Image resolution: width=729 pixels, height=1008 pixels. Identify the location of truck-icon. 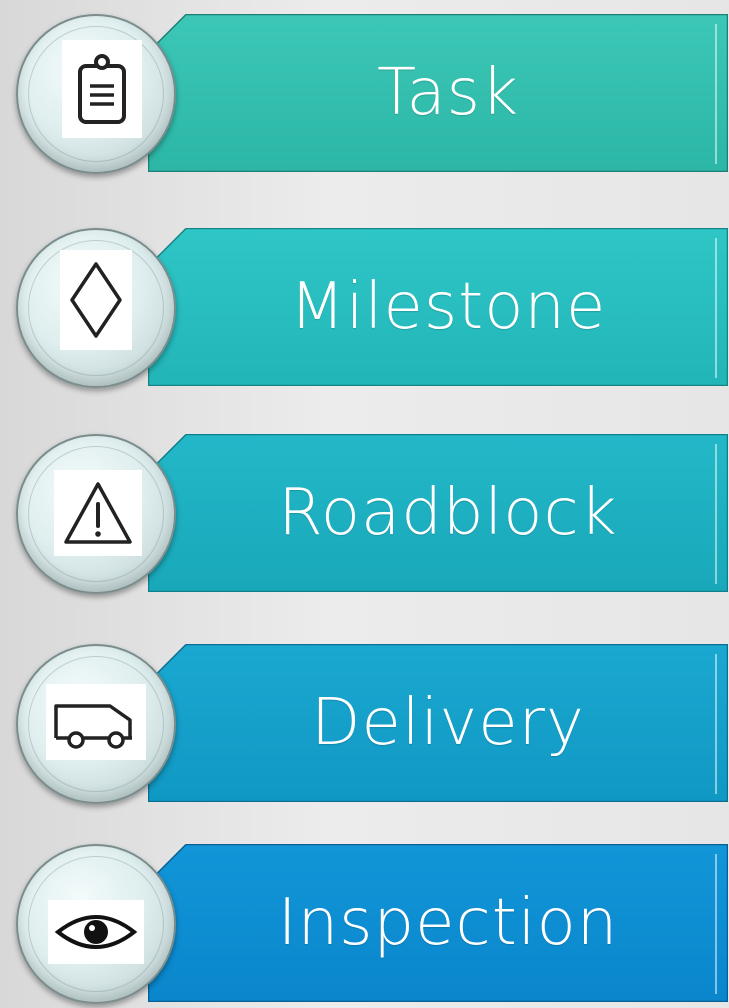
(96, 722).